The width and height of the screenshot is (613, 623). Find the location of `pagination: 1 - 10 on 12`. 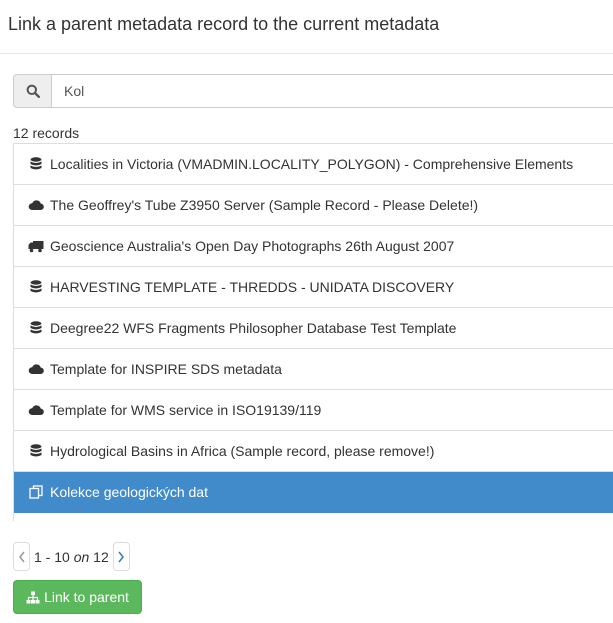

pagination: 1 - 10 on 12 is located at coordinates (71, 556).